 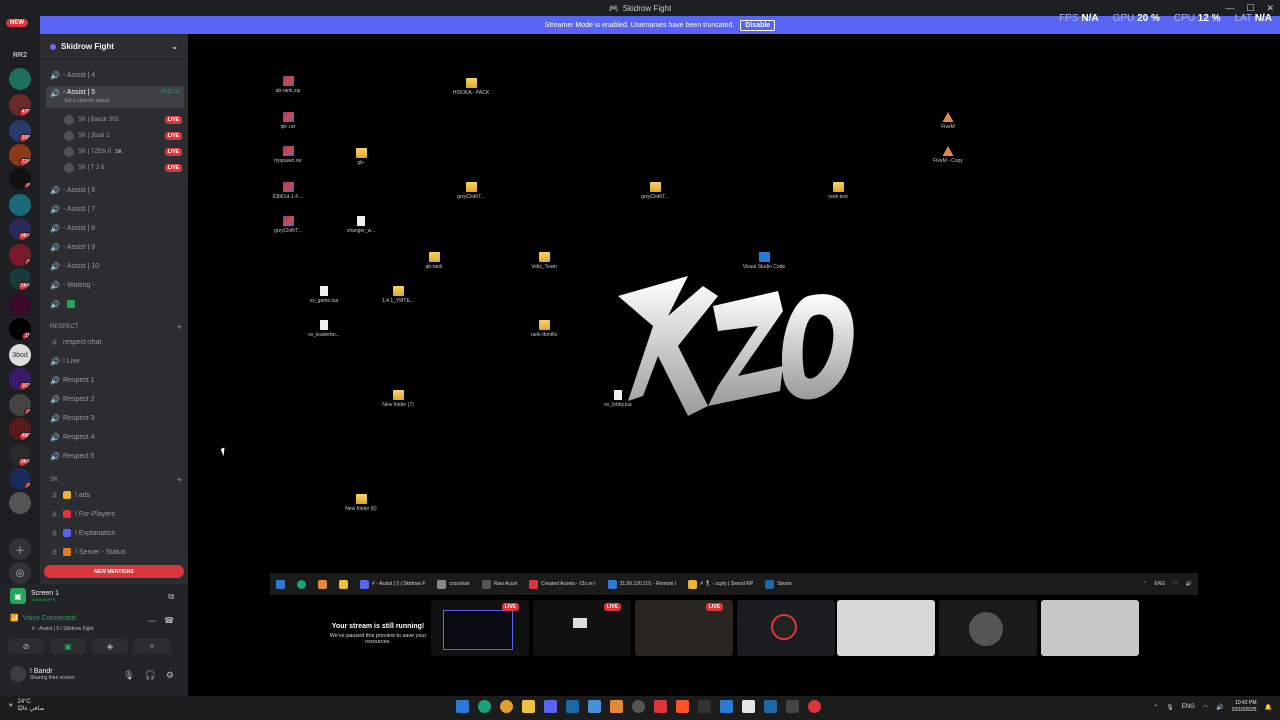 I want to click on user-info: ! Bandr Sharing their screen, so click(x=42, y=674).